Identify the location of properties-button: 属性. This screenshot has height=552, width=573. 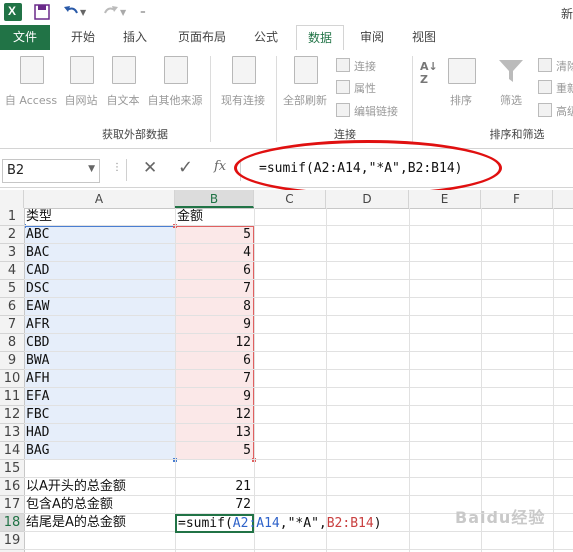
(356, 88).